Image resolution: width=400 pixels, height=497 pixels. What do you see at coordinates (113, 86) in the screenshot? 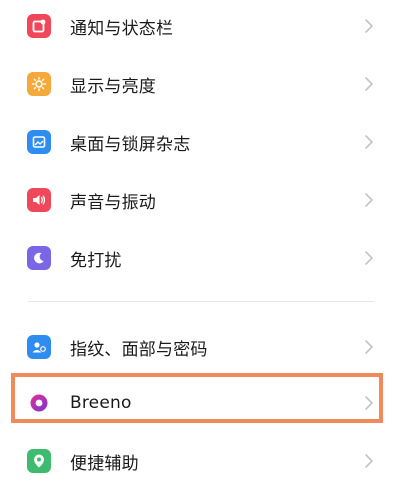
I see `settings-item-label: 显示与亮度` at bounding box center [113, 86].